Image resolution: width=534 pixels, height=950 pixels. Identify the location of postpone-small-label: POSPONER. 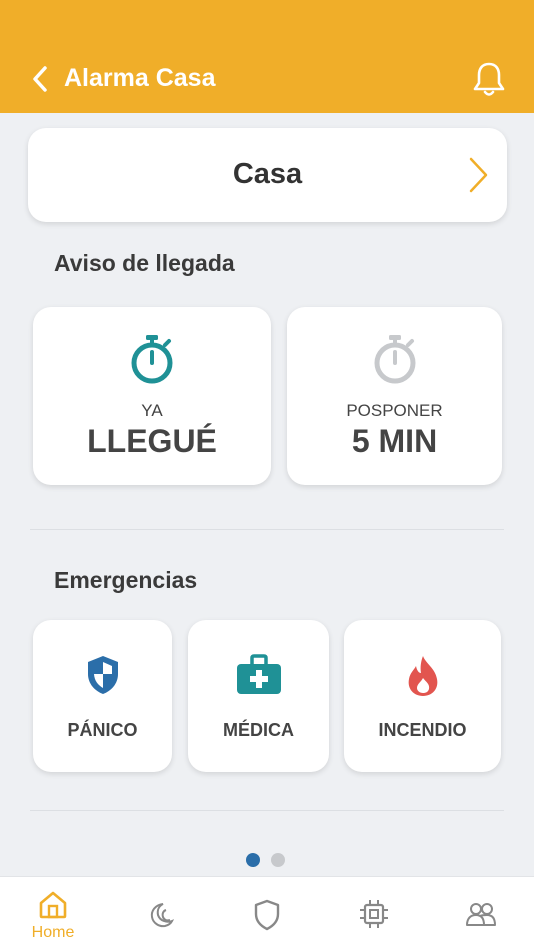
(394, 410).